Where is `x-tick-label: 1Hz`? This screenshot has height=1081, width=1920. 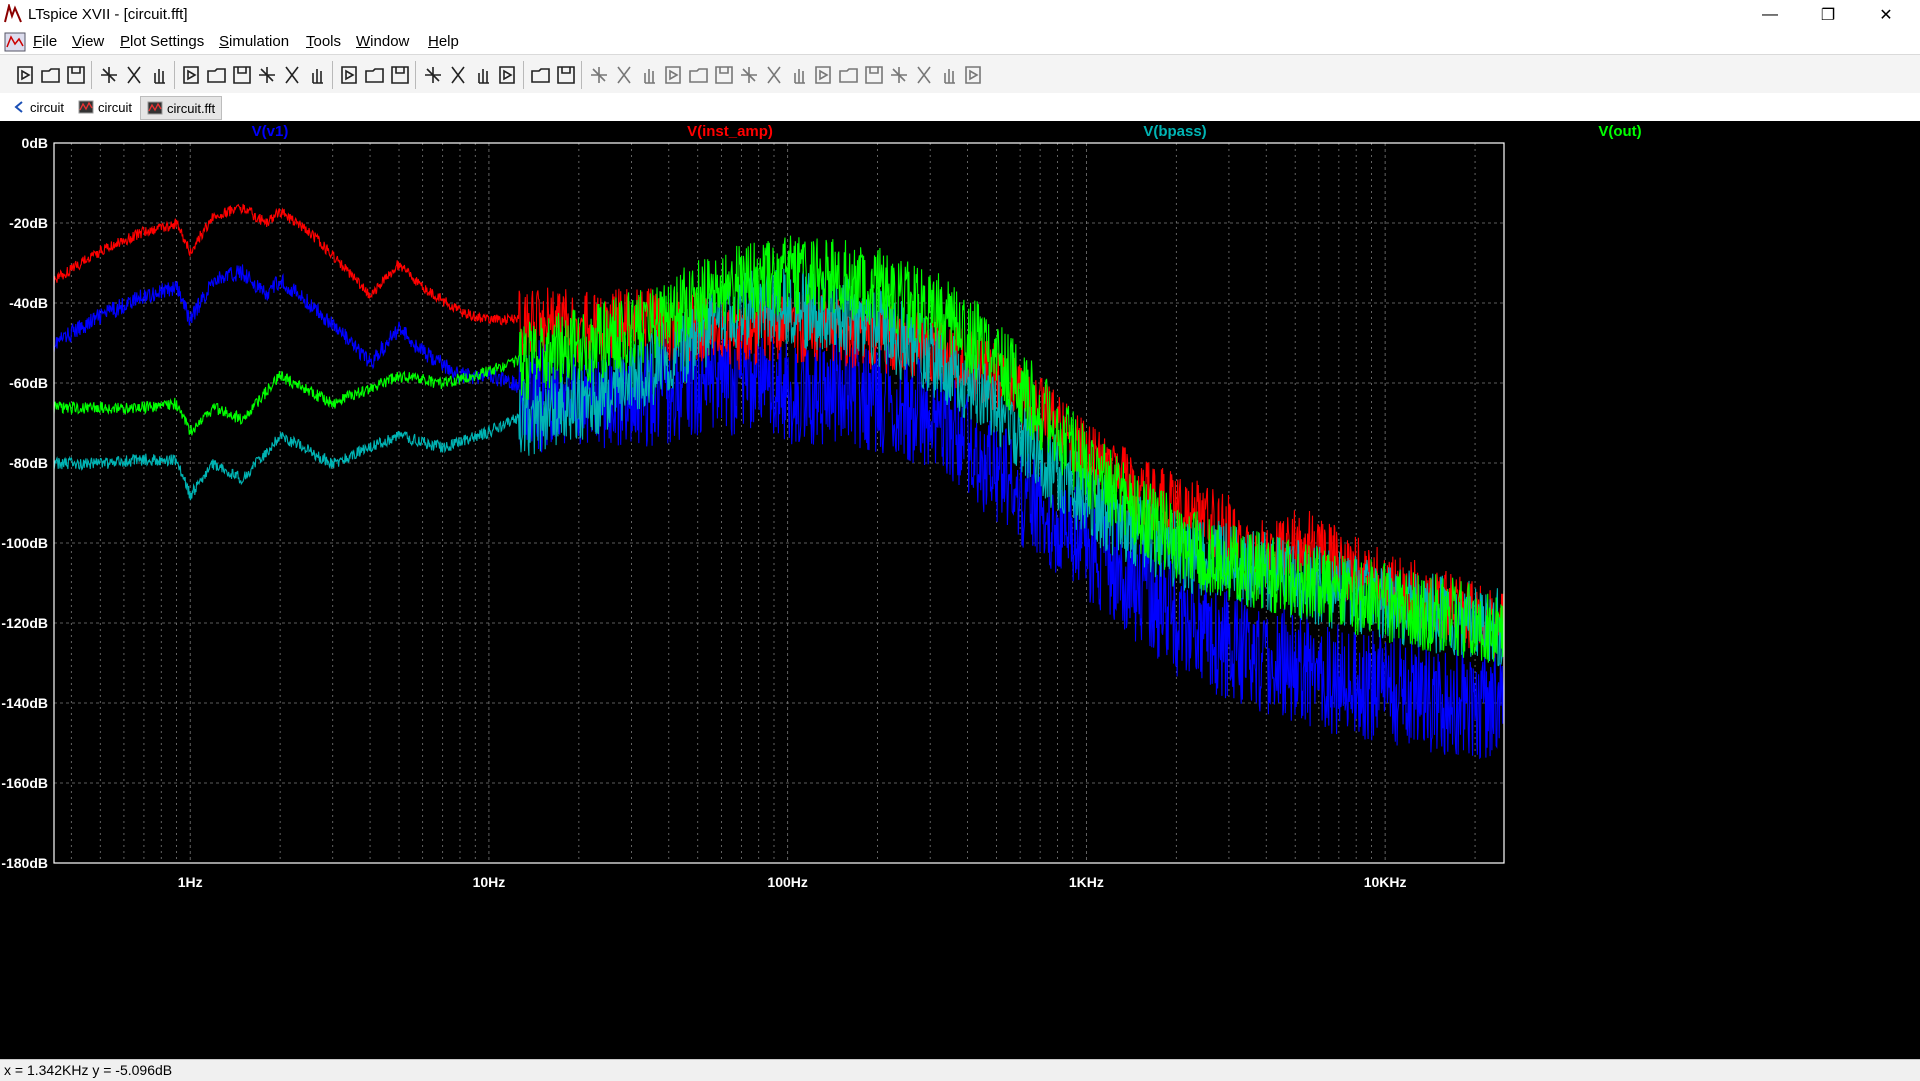 x-tick-label: 1Hz is located at coordinates (190, 882).